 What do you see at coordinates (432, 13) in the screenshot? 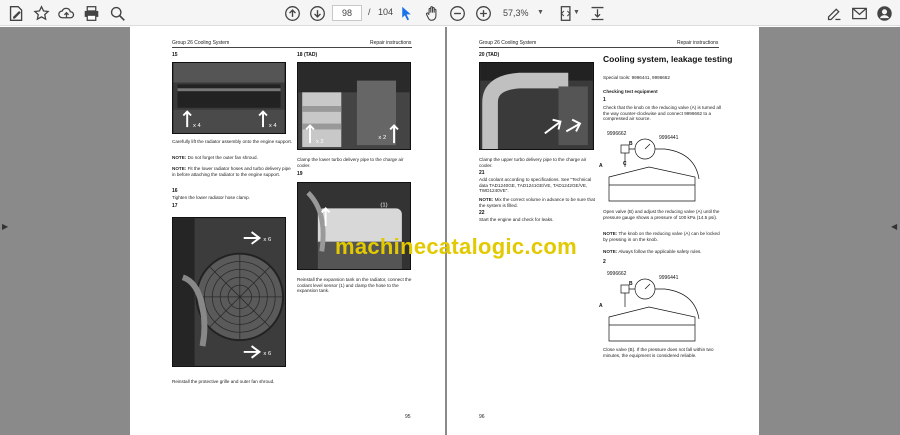
I see `hand-pan-icon` at bounding box center [432, 13].